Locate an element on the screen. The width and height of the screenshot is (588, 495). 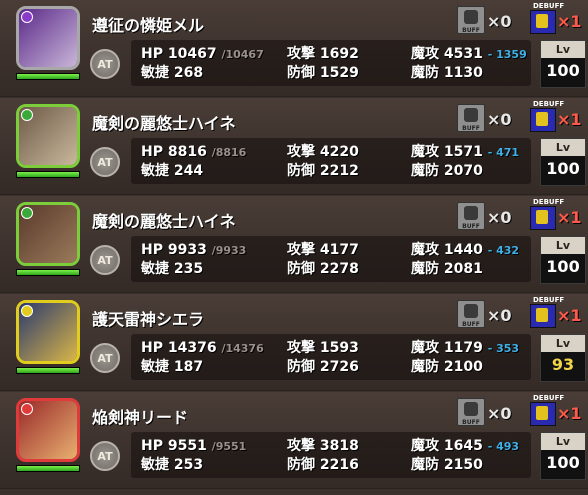
magic-attack-stat: 魔攻 1440 - 432 is located at coordinates (465, 250).